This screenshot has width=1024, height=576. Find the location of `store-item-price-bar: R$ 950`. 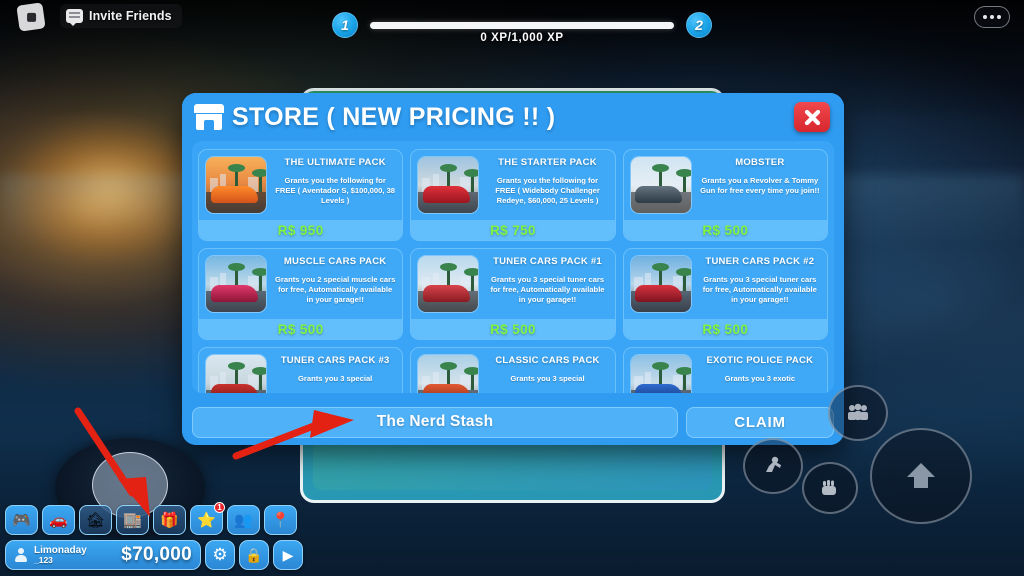

store-item-price-bar: R$ 950 is located at coordinates (301, 230).